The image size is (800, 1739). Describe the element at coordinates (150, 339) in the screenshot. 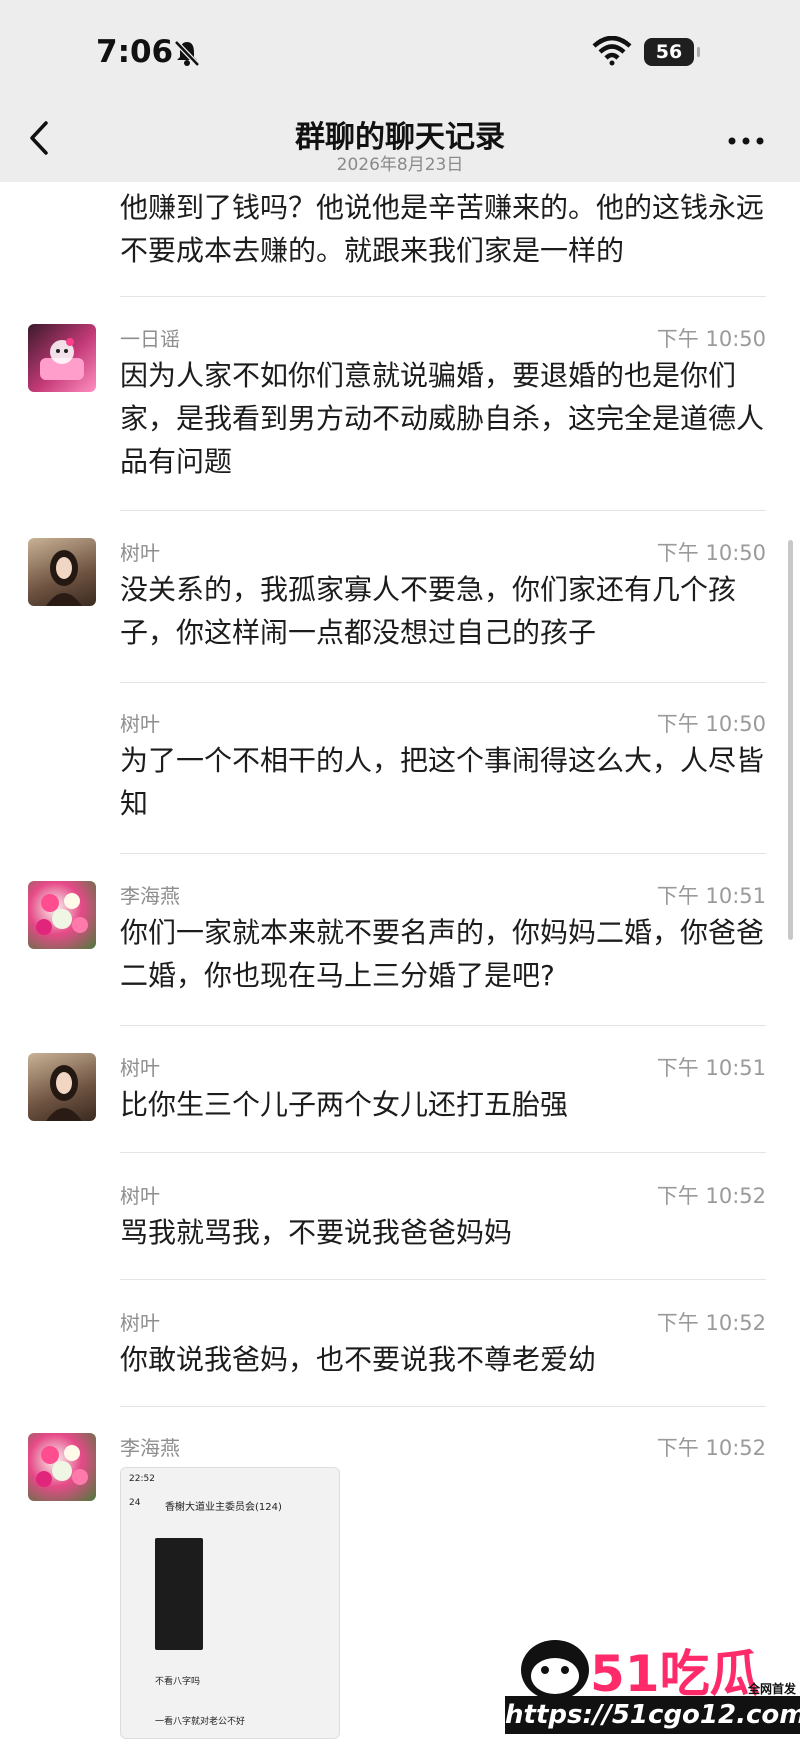

I see `sender-name: 一日谣` at that location.